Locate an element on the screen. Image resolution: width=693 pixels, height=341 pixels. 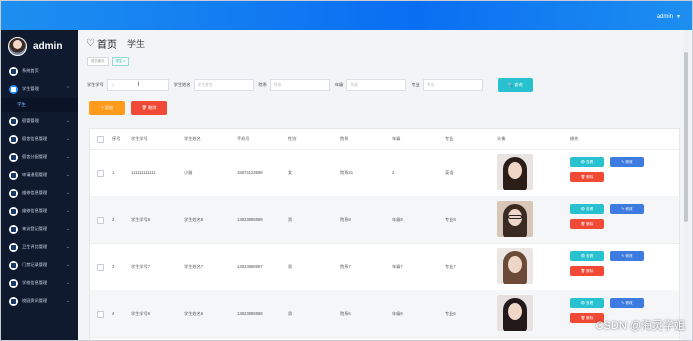
sidebar-item: 学生管理 ⌃ is located at coordinates (39, 89).